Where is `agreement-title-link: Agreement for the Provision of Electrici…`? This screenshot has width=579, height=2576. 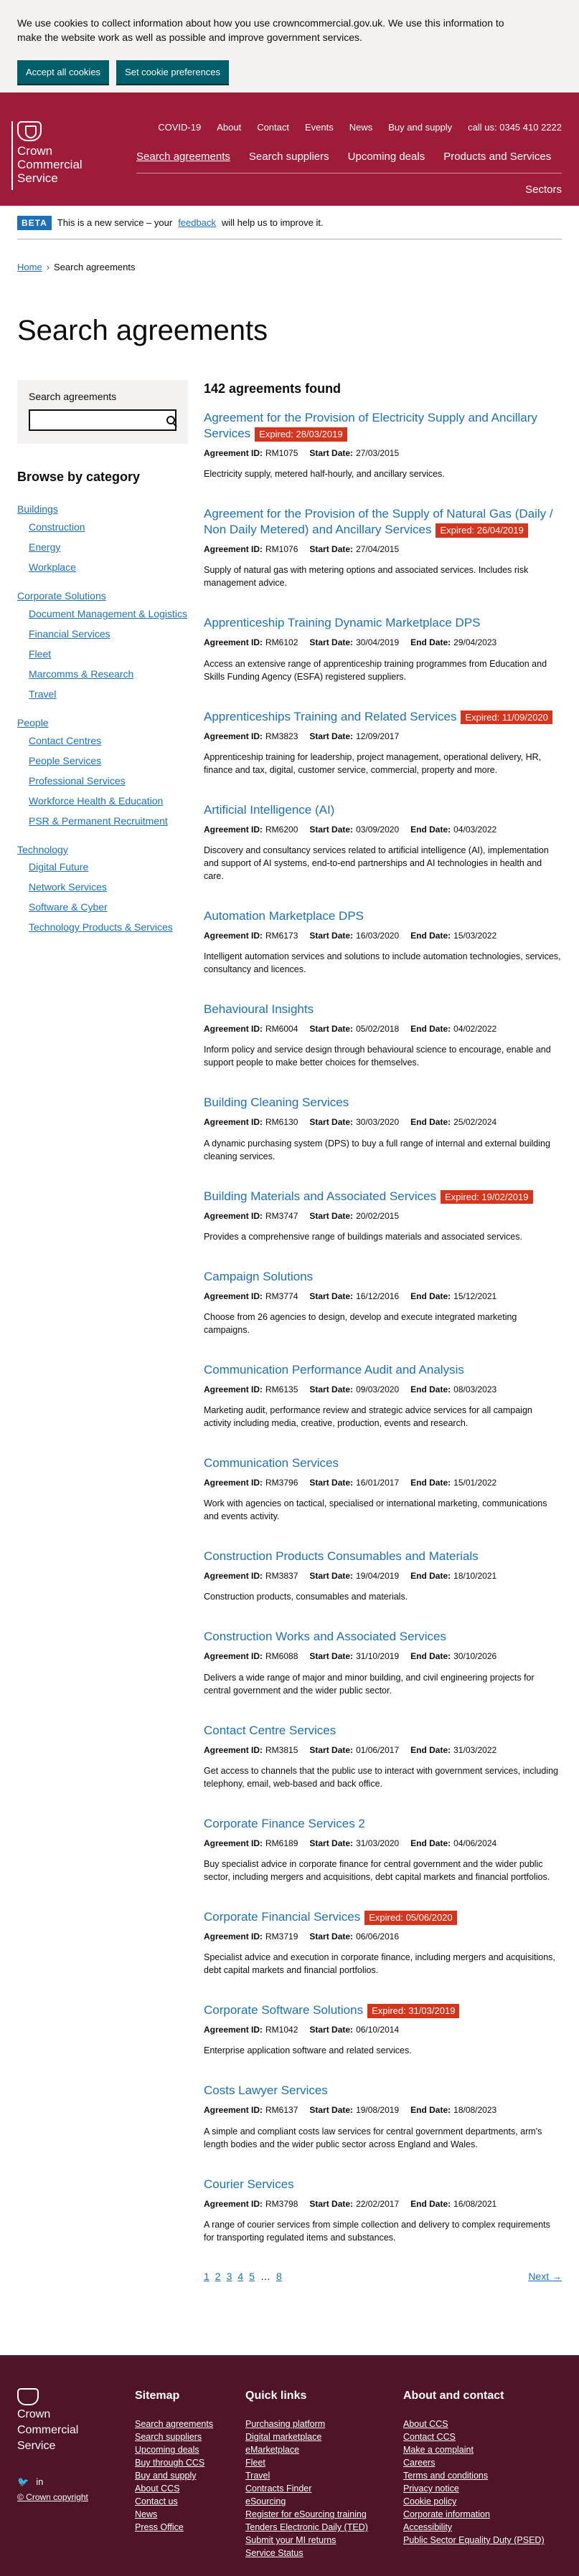
agreement-title-link: Agreement for the Provision of Electrici… is located at coordinates (371, 425).